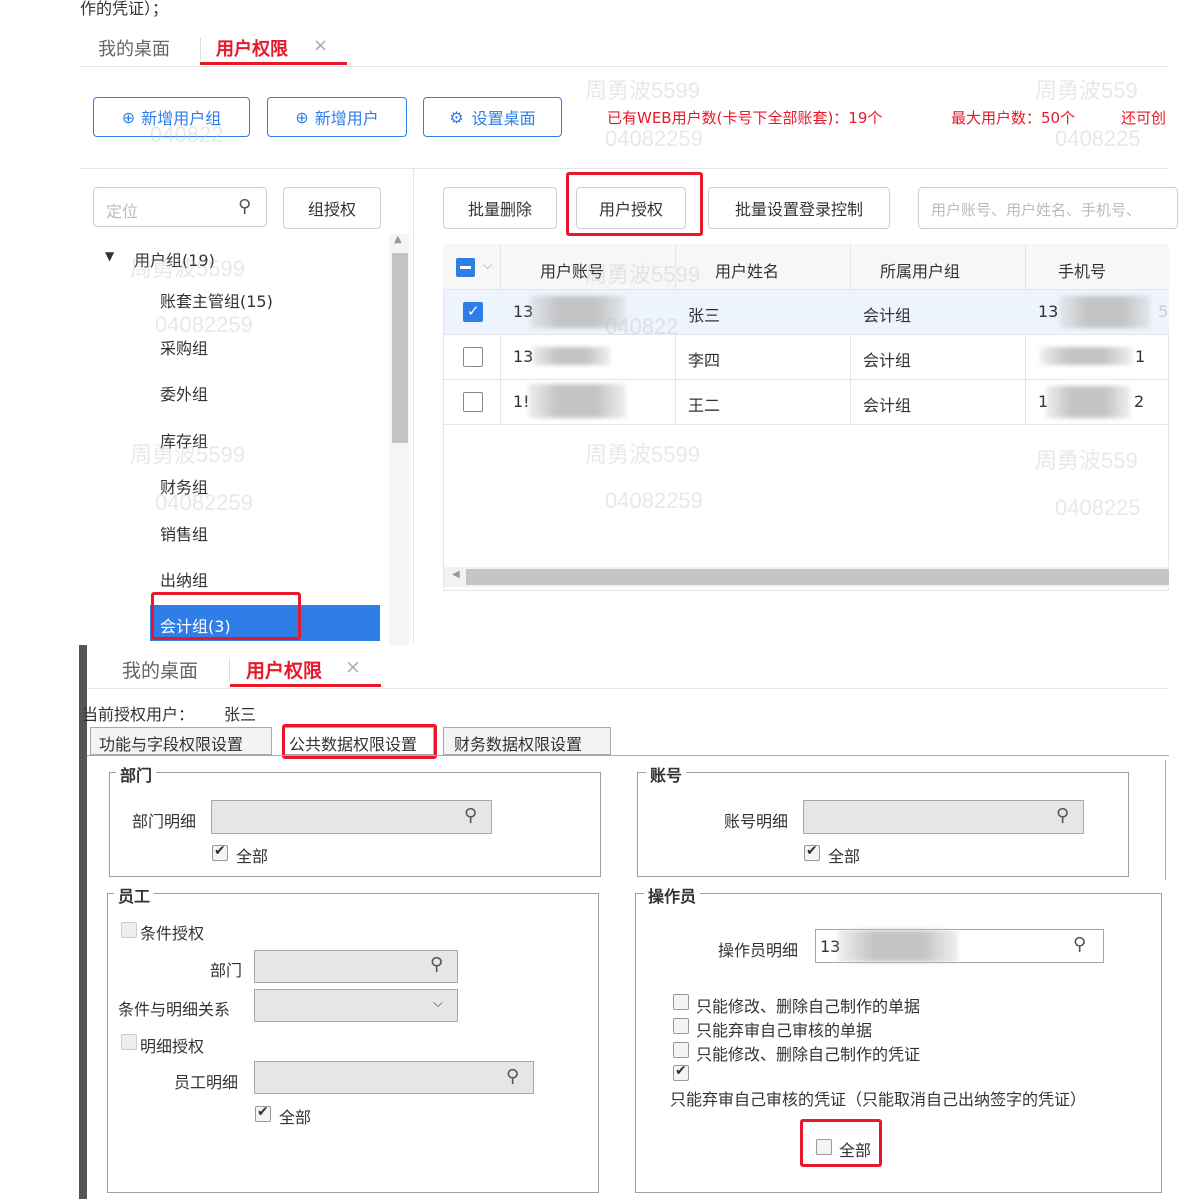  I want to click on detail-auth-label: 明细授权, so click(172, 1046).